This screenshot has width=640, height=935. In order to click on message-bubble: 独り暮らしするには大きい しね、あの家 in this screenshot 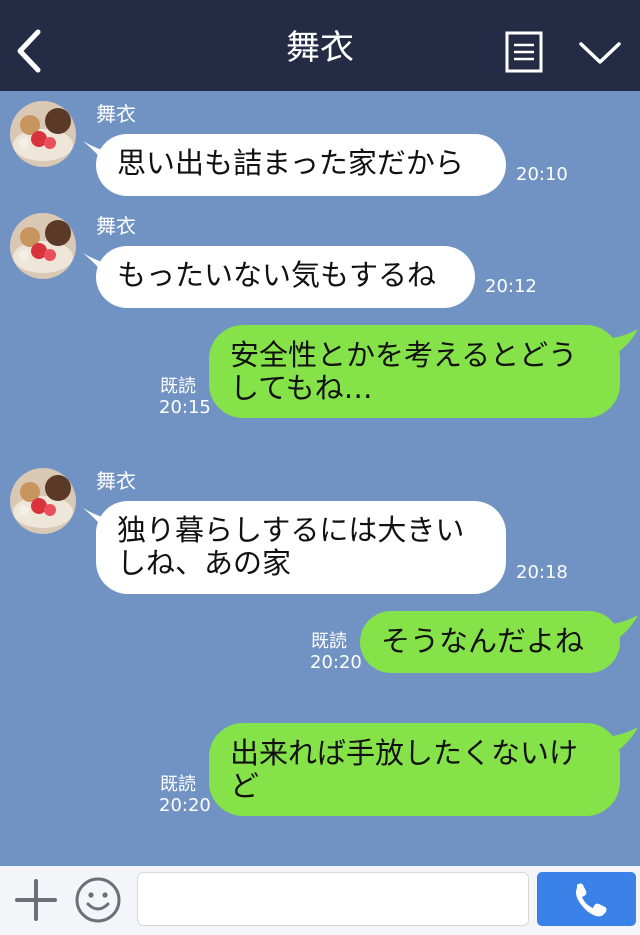, I will do `click(301, 547)`.